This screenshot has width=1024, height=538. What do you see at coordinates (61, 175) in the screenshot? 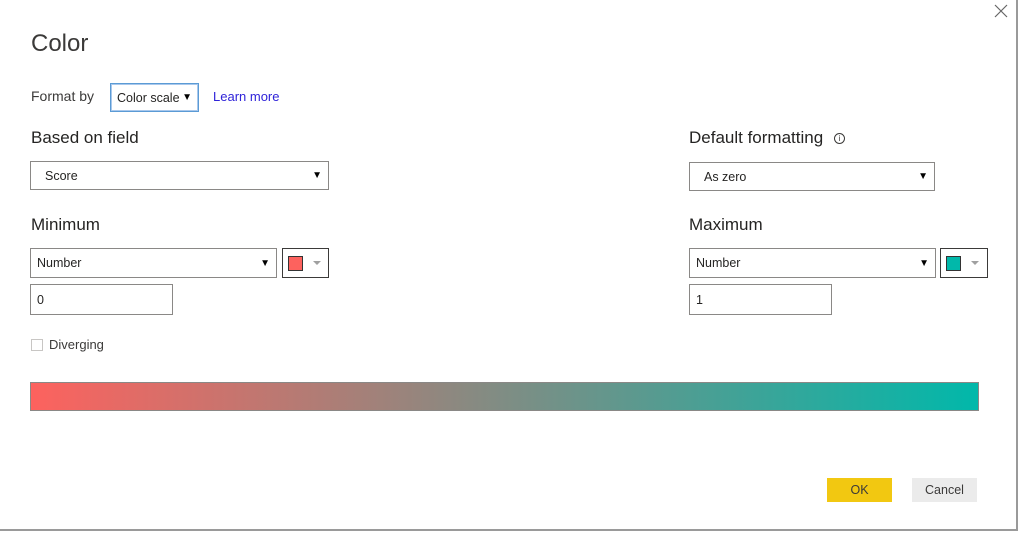
I see `based-on-field-value: Score` at bounding box center [61, 175].